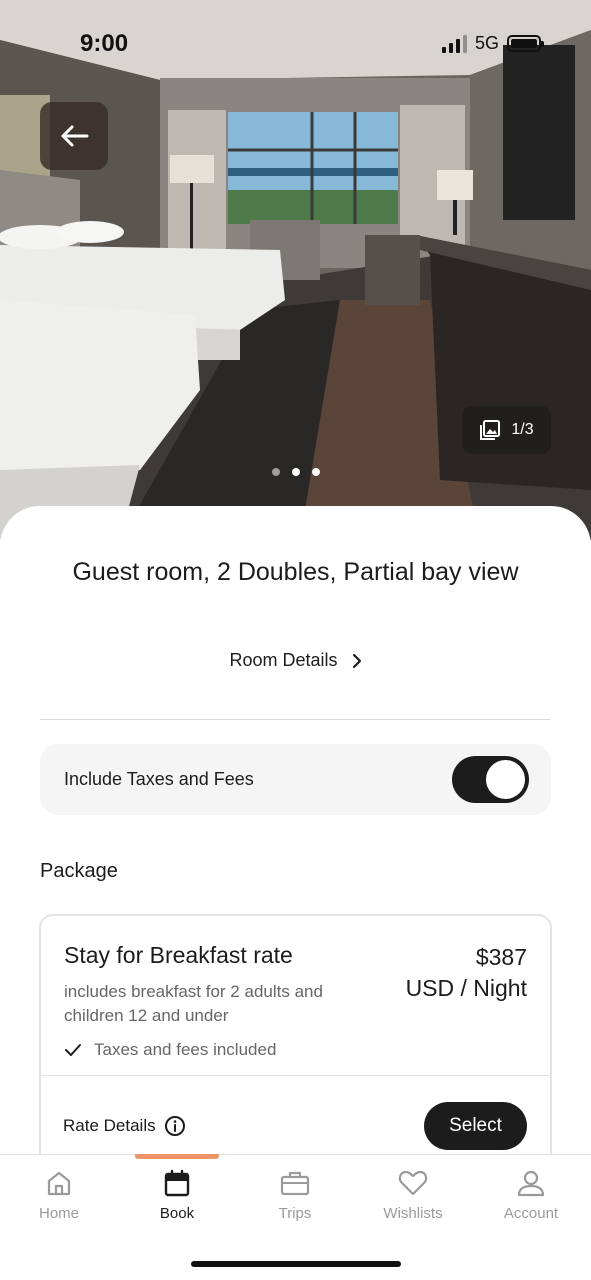 This screenshot has width=591, height=1280. What do you see at coordinates (185, 1049) in the screenshot?
I see `taxes-included-label: Taxes and fees included` at bounding box center [185, 1049].